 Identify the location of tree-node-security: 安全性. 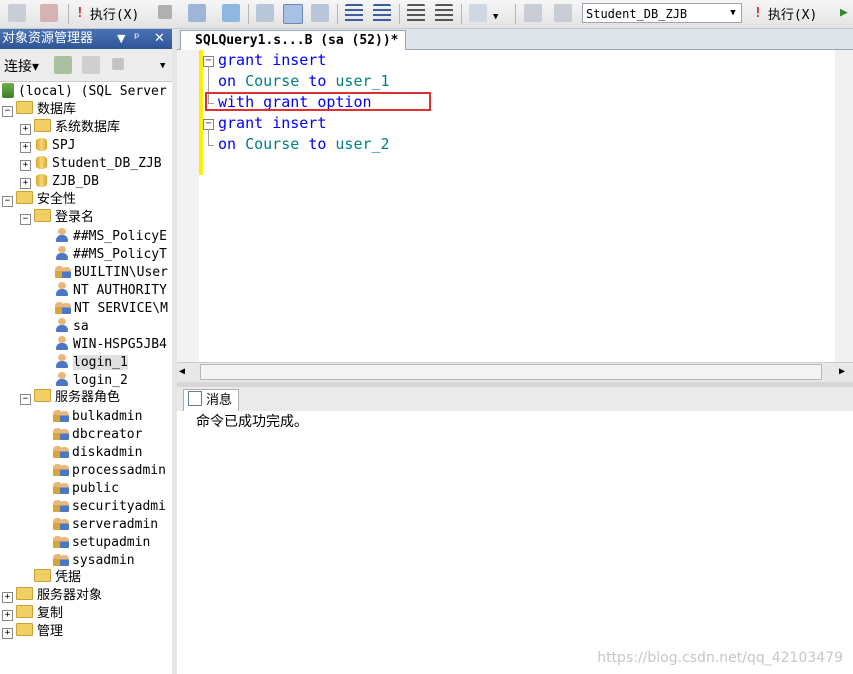
(46, 200).